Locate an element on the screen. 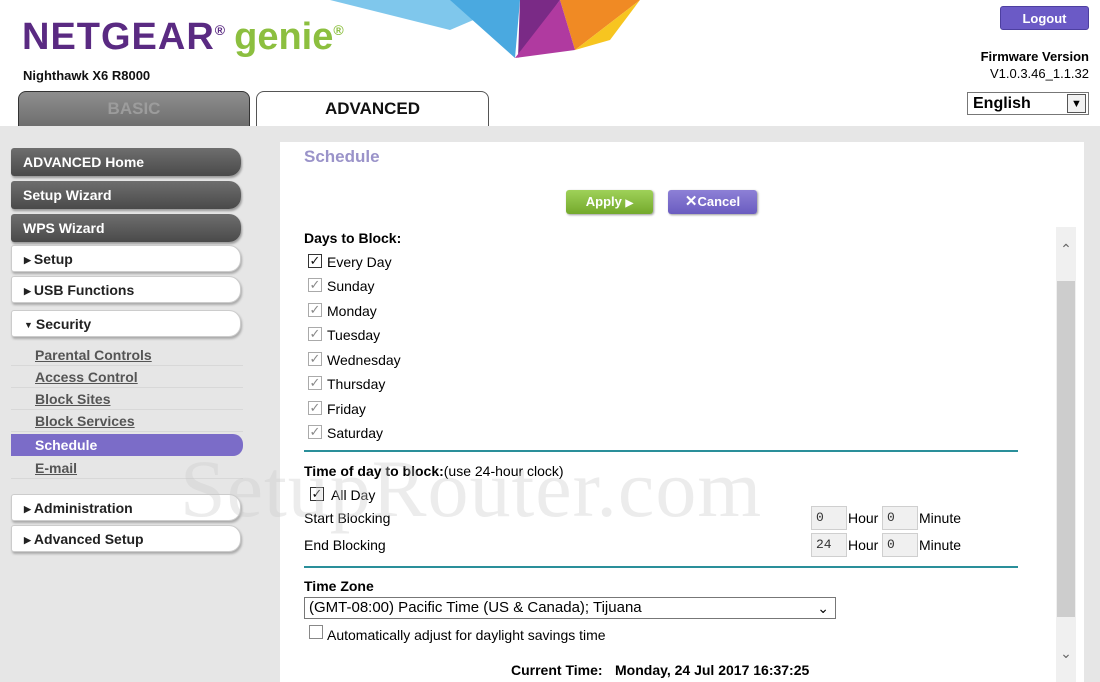 Image resolution: width=1100 pixels, height=682 pixels. nav-usb-functions: ▶ USB Functions is located at coordinates (126, 289).